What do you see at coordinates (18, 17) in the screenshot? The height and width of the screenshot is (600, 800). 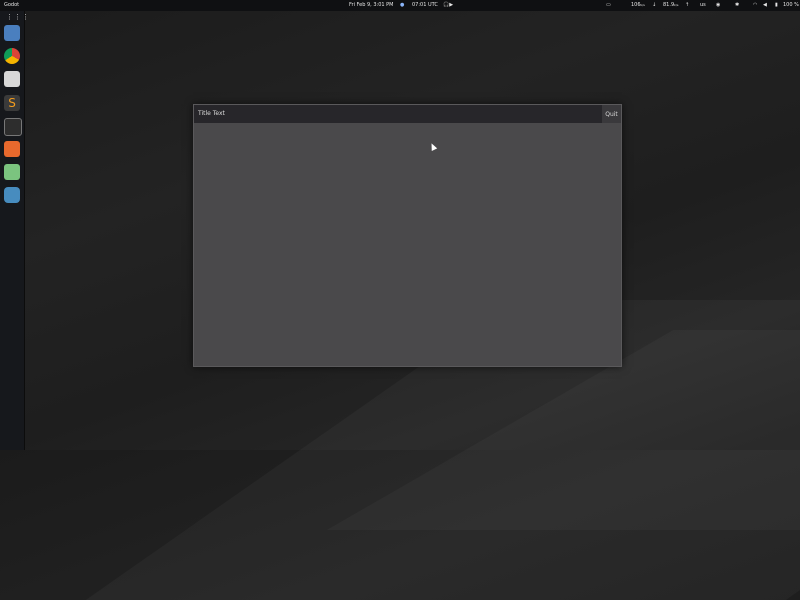 I see `app-grid-icon: ⋮⋮⋮` at bounding box center [18, 17].